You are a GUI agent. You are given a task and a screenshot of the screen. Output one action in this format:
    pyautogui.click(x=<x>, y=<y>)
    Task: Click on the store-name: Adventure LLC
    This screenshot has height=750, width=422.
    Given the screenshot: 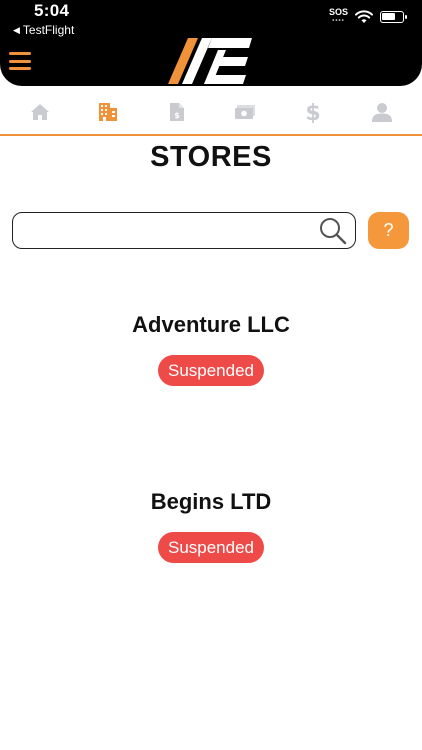 What is the action you would take?
    pyautogui.click(x=211, y=324)
    